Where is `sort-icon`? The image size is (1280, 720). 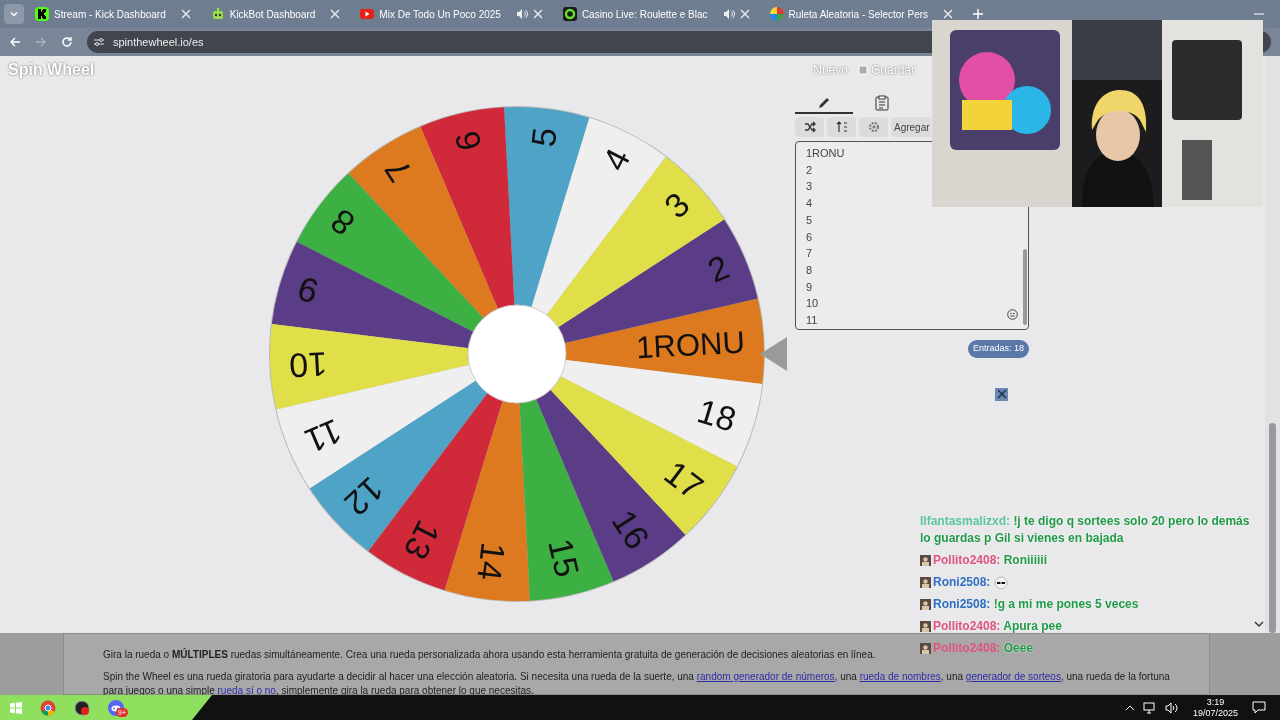 sort-icon is located at coordinates (841, 127).